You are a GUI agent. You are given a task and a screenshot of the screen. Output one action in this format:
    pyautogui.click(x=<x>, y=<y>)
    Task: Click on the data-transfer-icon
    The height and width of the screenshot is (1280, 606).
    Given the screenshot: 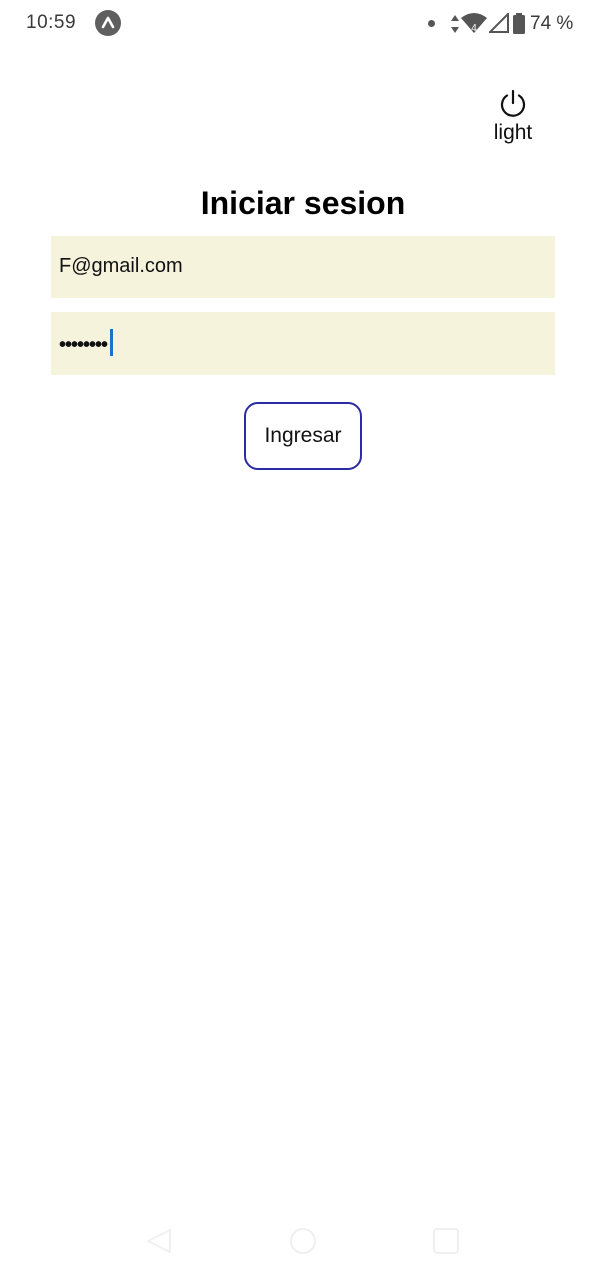 What is the action you would take?
    pyautogui.click(x=455, y=24)
    